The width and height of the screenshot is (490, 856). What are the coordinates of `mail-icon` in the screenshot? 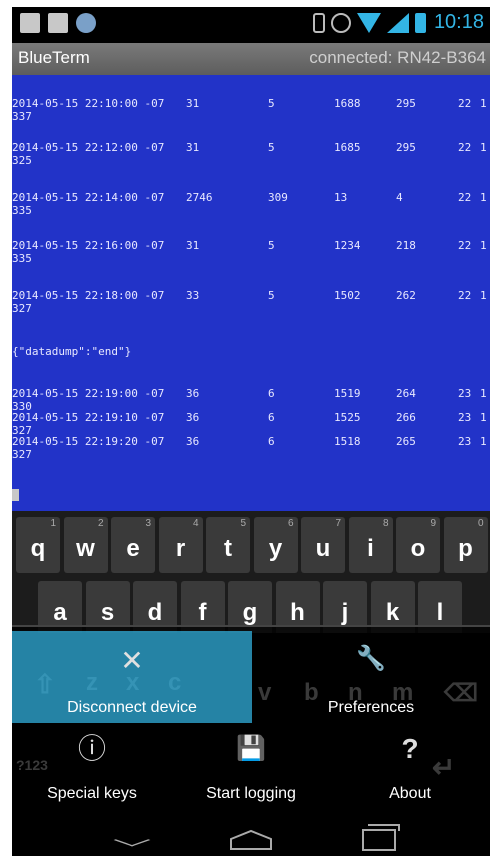 It's located at (58, 23).